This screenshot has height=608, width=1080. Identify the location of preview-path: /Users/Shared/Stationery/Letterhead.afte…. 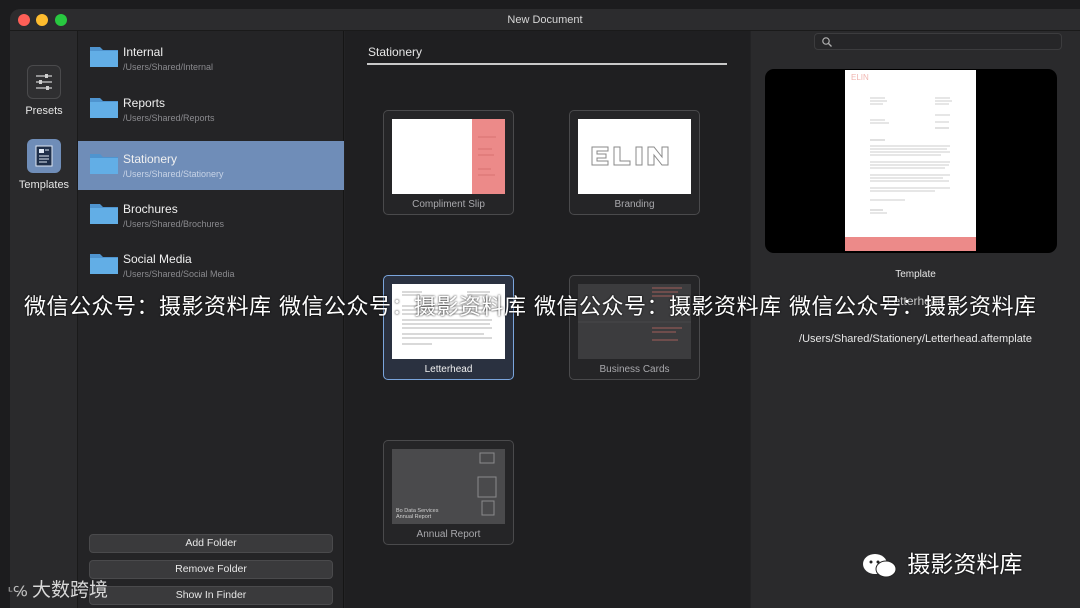
(915, 339).